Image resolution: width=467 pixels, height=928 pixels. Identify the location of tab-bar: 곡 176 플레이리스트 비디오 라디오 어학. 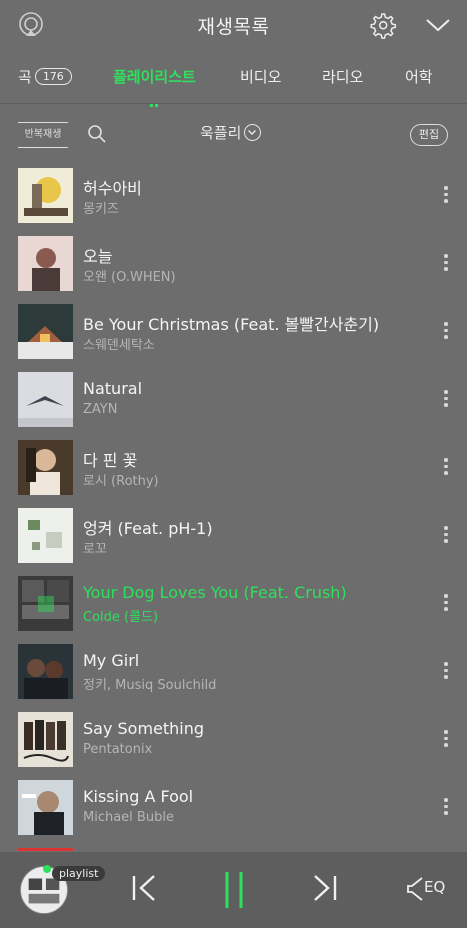
(233, 82).